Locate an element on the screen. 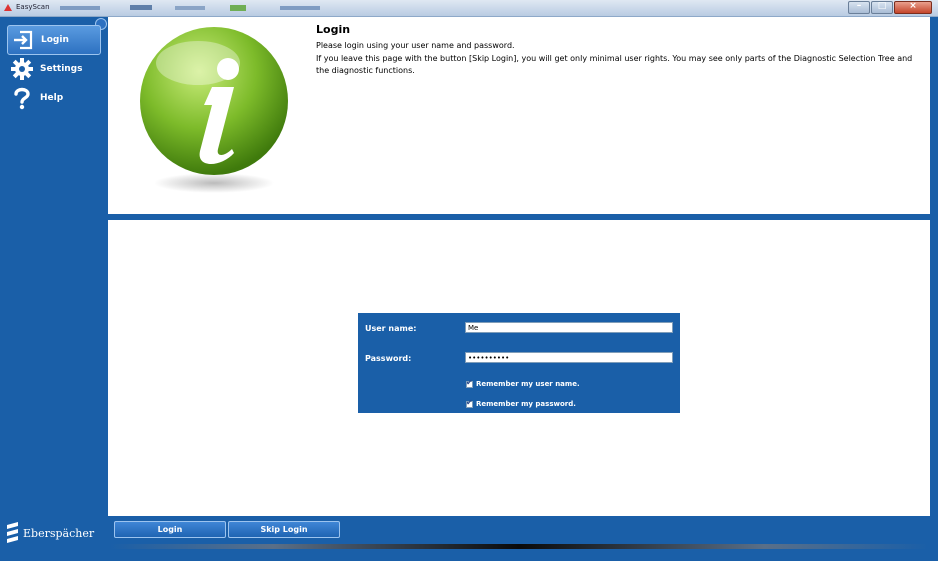 The image size is (938, 561). status-progress-bar is located at coordinates (519, 546).